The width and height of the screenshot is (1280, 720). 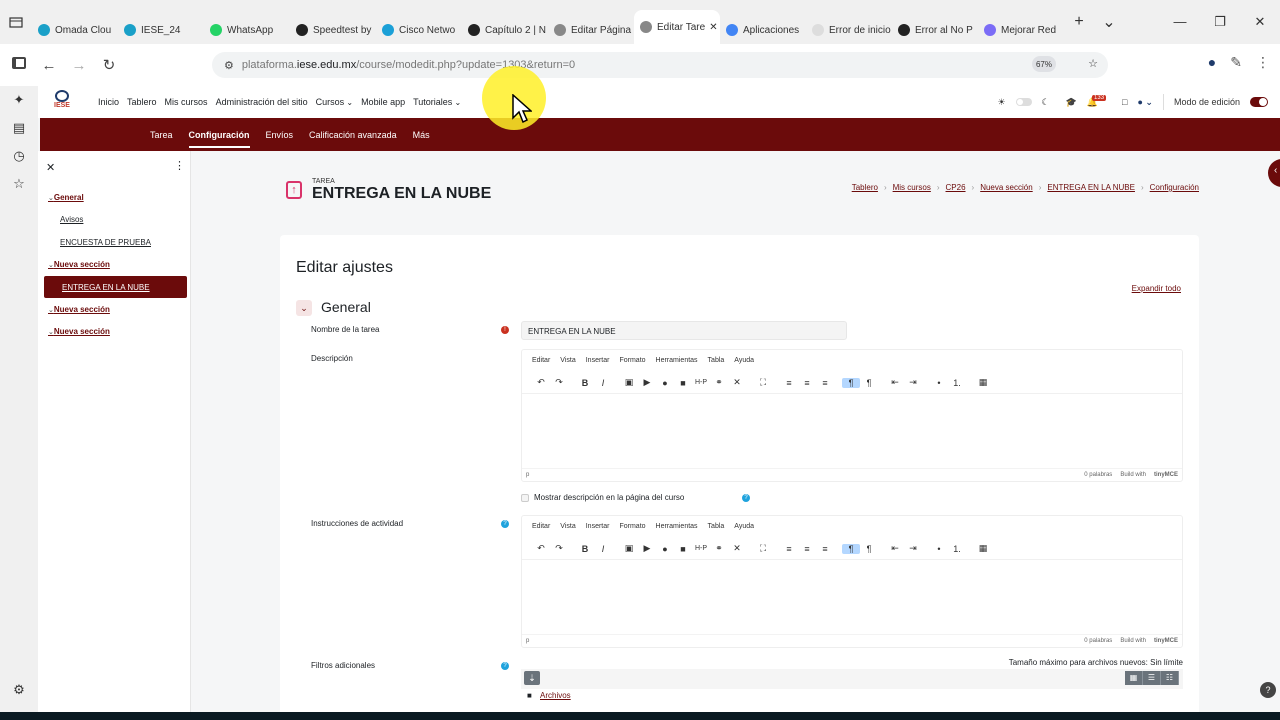 What do you see at coordinates (115, 287) in the screenshot?
I see `course-index-active-item: ENTREGA EN LA NUBE` at bounding box center [115, 287].